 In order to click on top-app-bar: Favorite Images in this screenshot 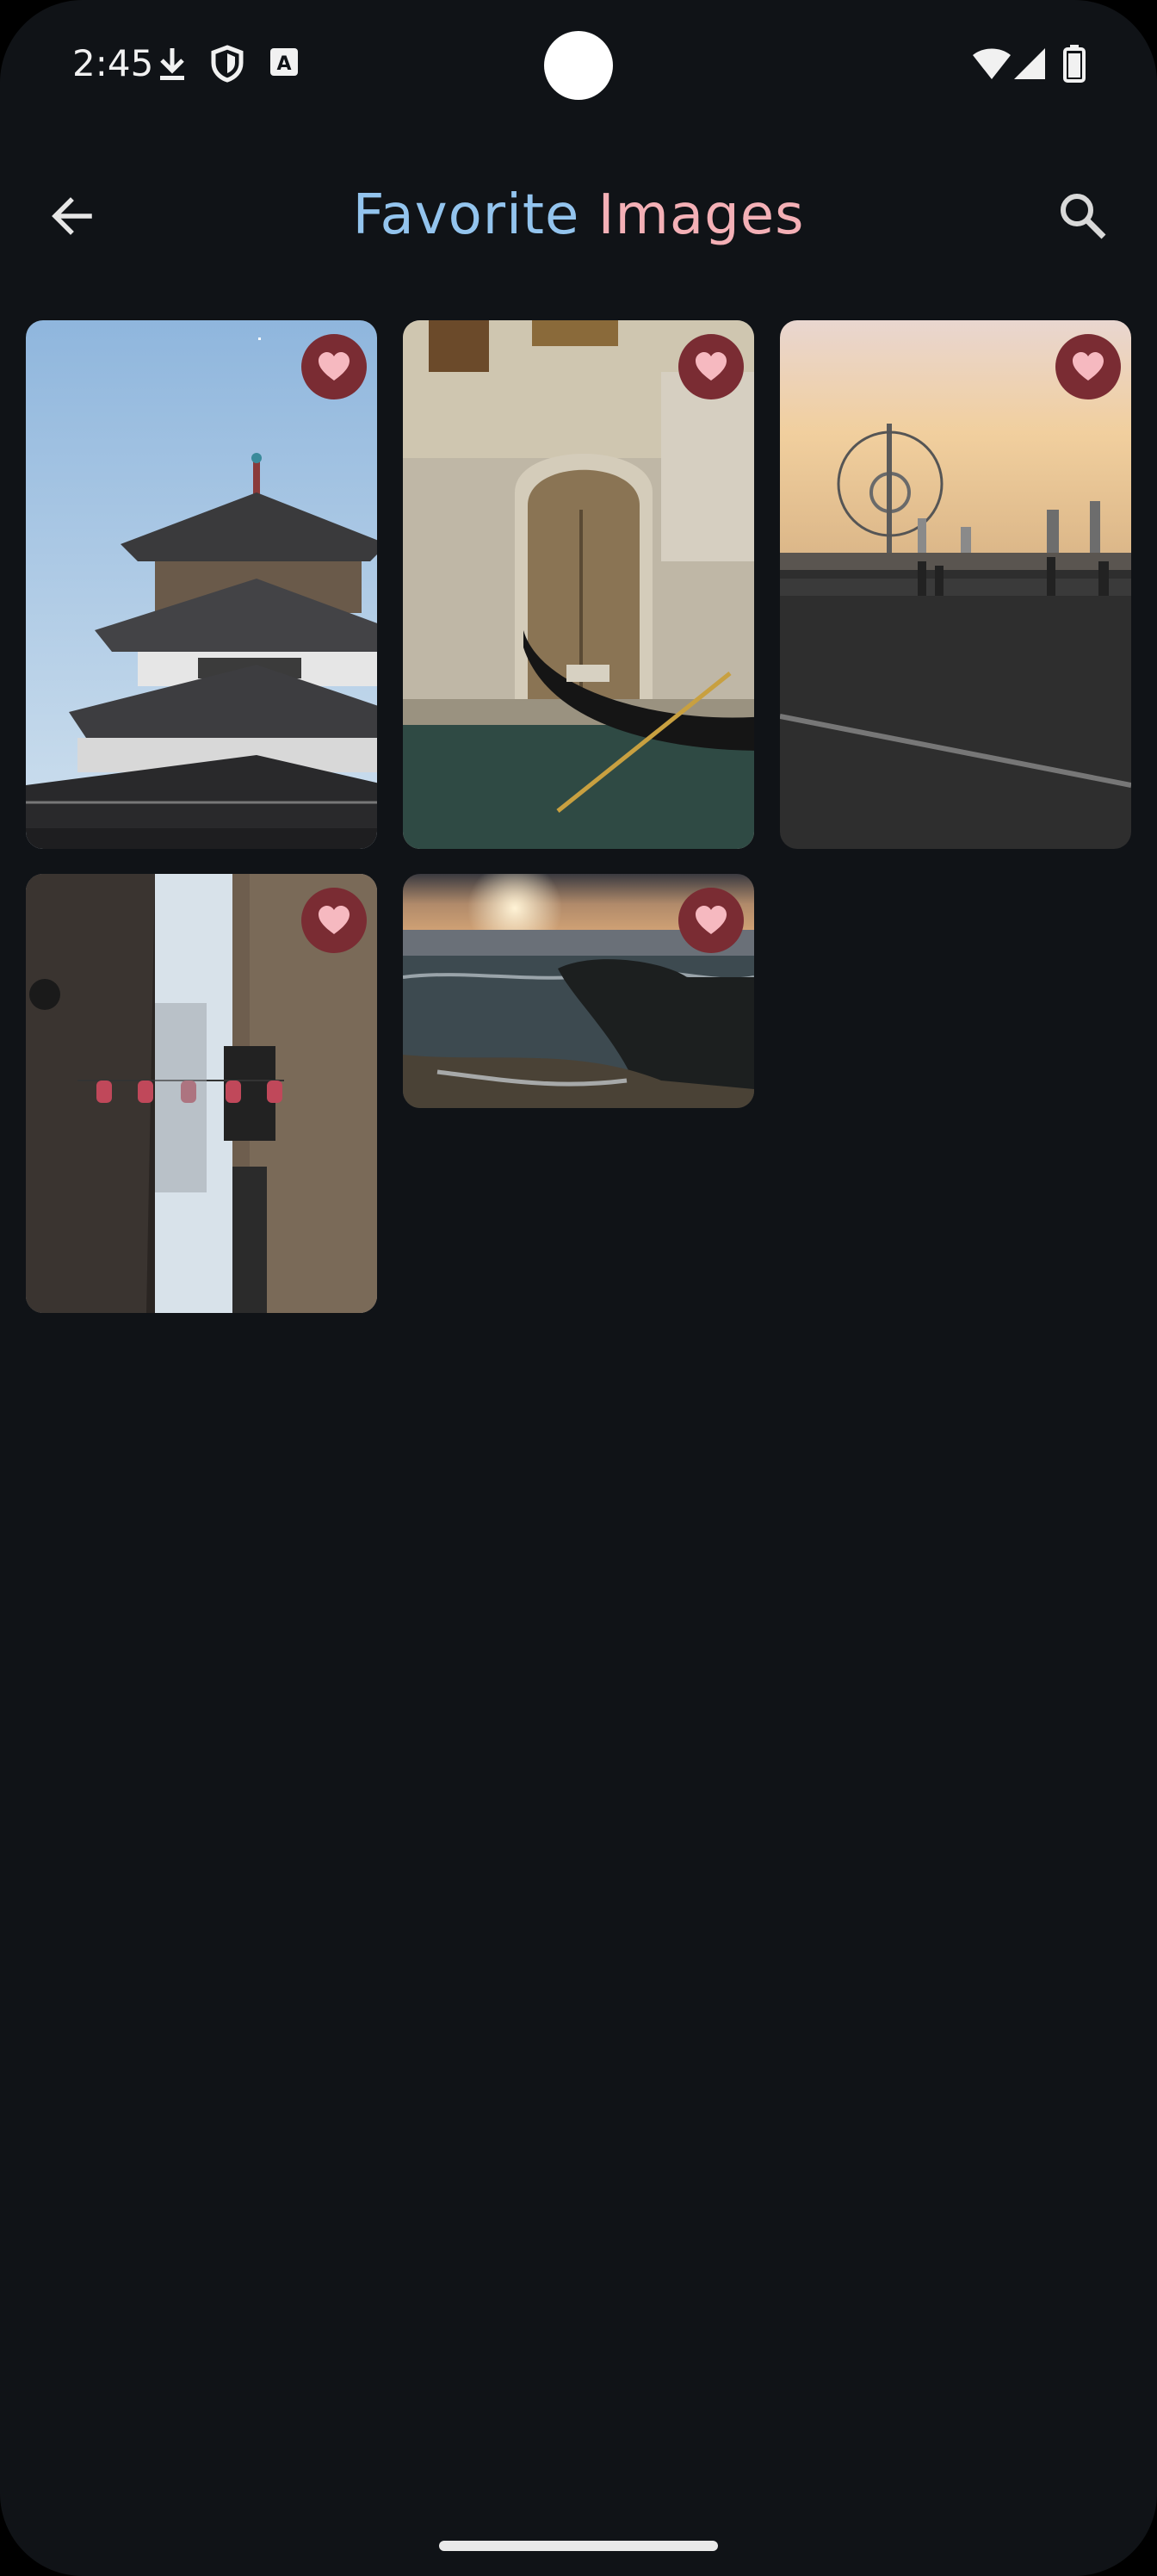, I will do `click(579, 211)`.